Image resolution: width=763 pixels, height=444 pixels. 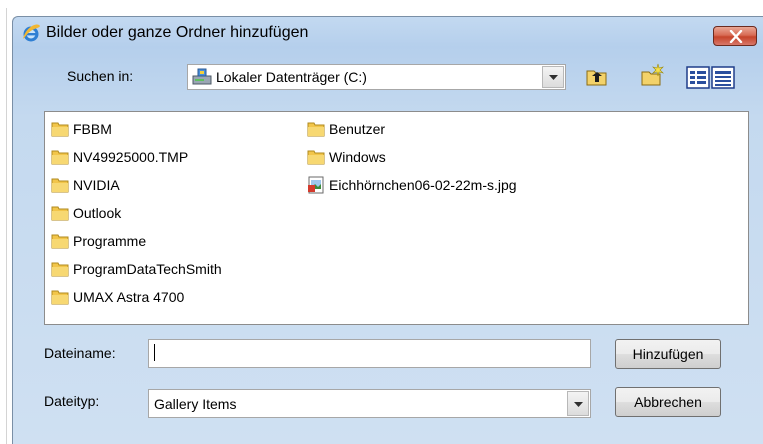 What do you see at coordinates (100, 76) in the screenshot?
I see `look-in-label: Suchen in:` at bounding box center [100, 76].